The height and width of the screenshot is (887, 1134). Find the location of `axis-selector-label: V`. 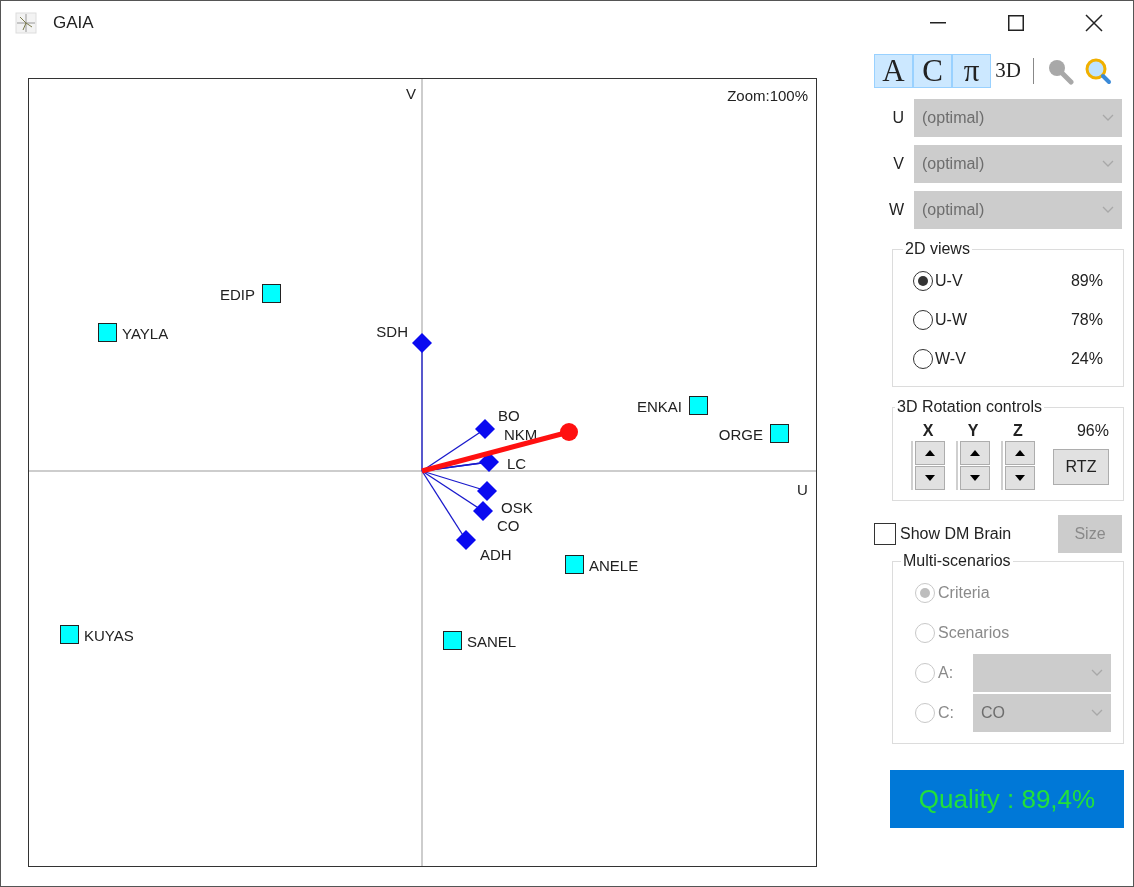

axis-selector-label: V is located at coordinates (898, 164).